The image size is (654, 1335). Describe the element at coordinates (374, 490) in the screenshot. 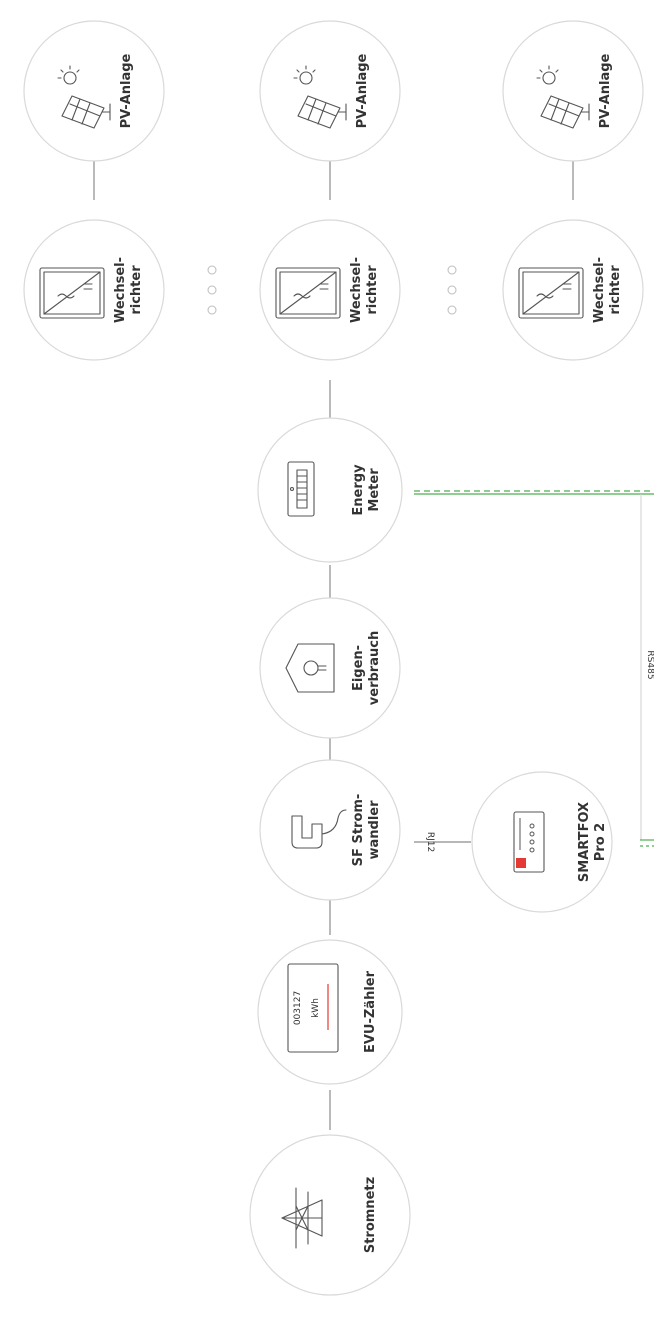

I see `energy-meter-label-line2: Meter` at that location.